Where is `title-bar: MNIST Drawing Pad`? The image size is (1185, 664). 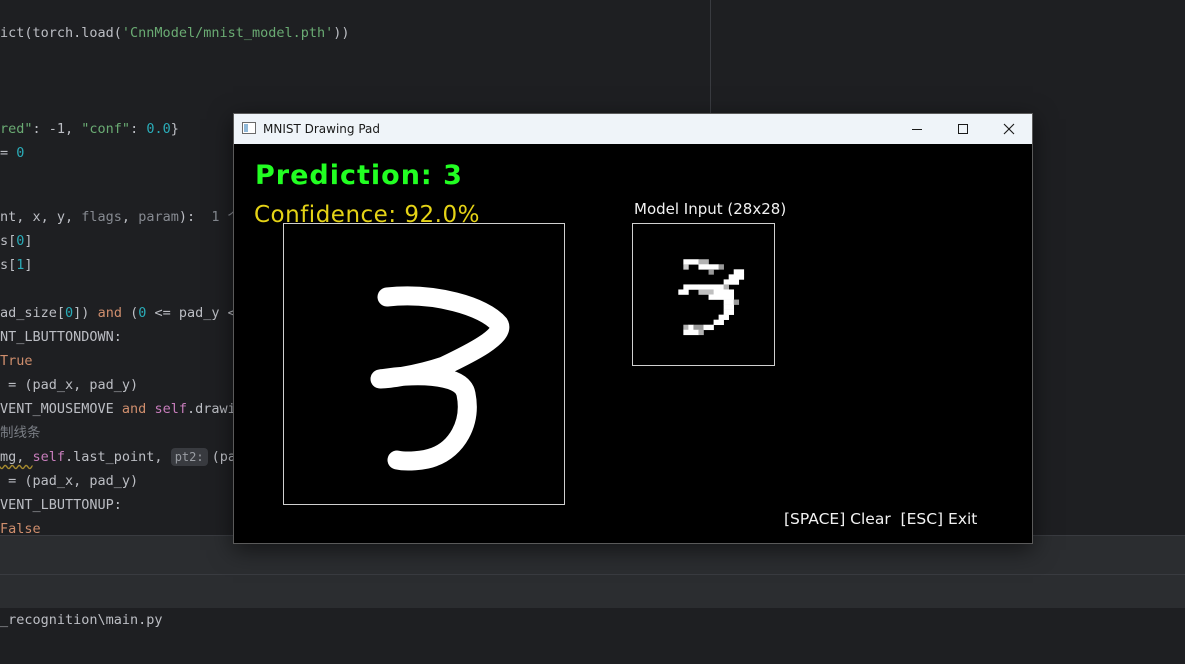 title-bar: MNIST Drawing Pad is located at coordinates (633, 129).